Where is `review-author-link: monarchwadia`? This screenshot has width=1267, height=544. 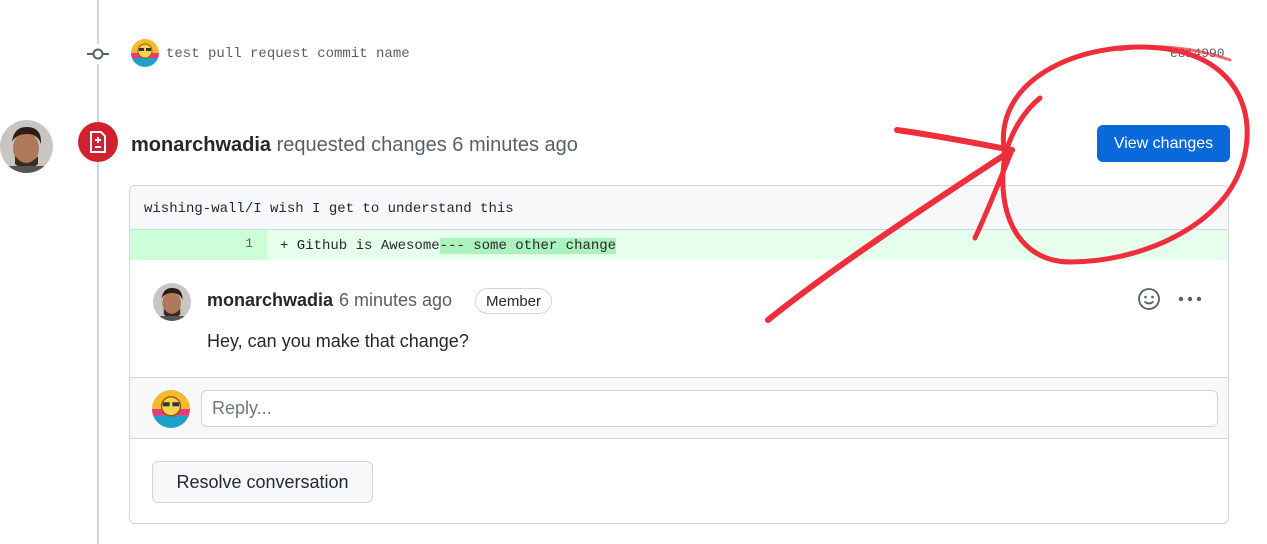 review-author-link: monarchwadia is located at coordinates (201, 145).